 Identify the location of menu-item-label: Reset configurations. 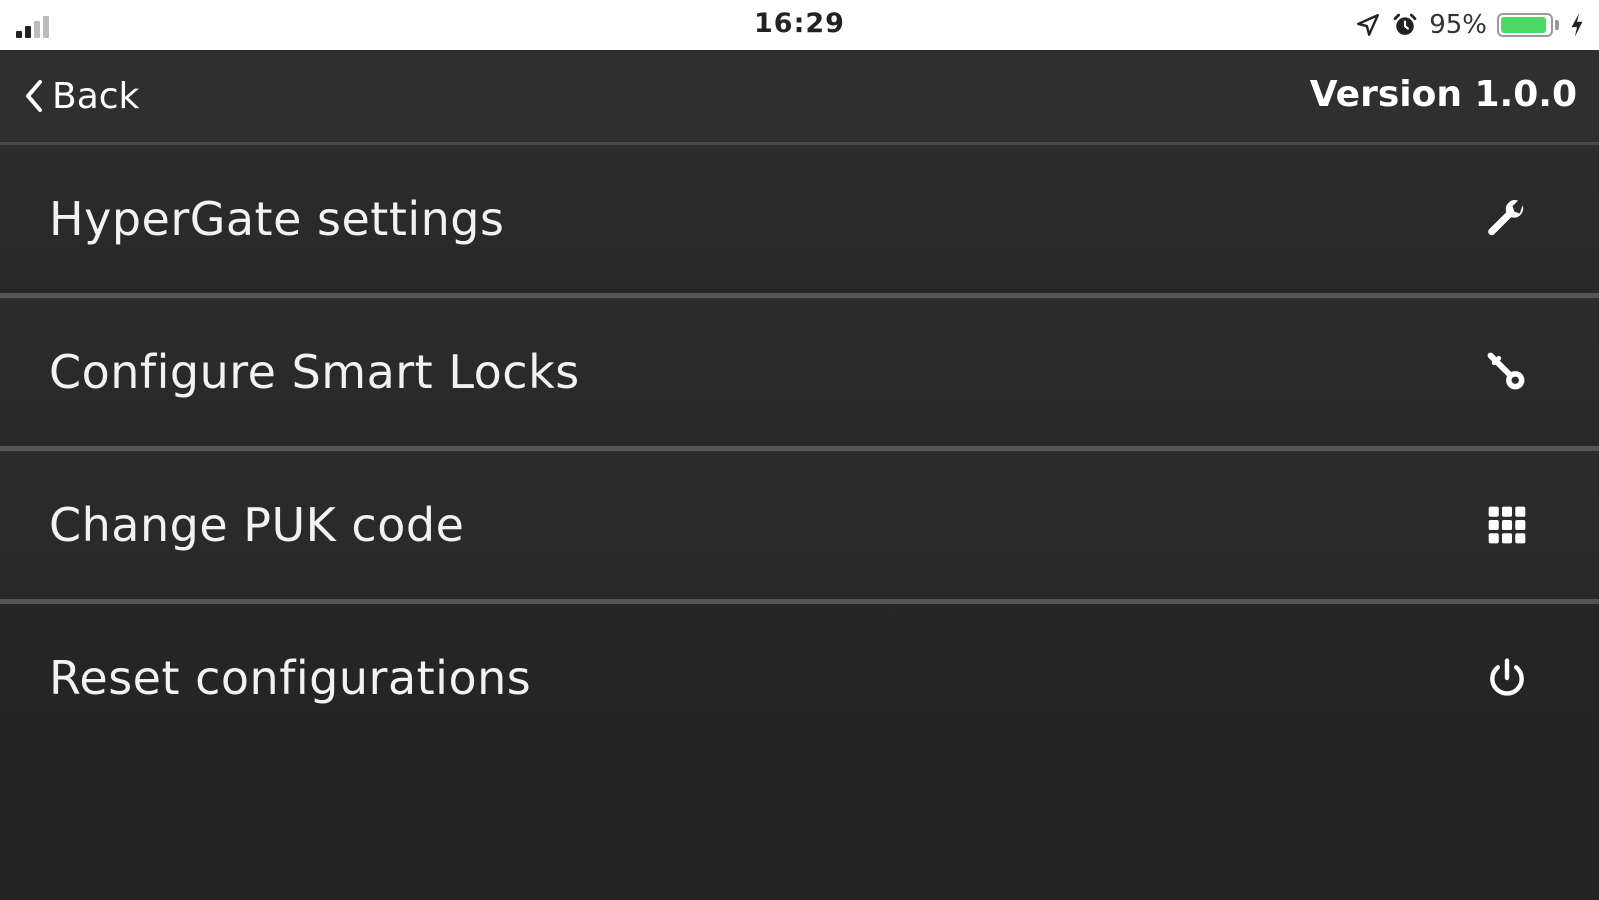
(290, 678).